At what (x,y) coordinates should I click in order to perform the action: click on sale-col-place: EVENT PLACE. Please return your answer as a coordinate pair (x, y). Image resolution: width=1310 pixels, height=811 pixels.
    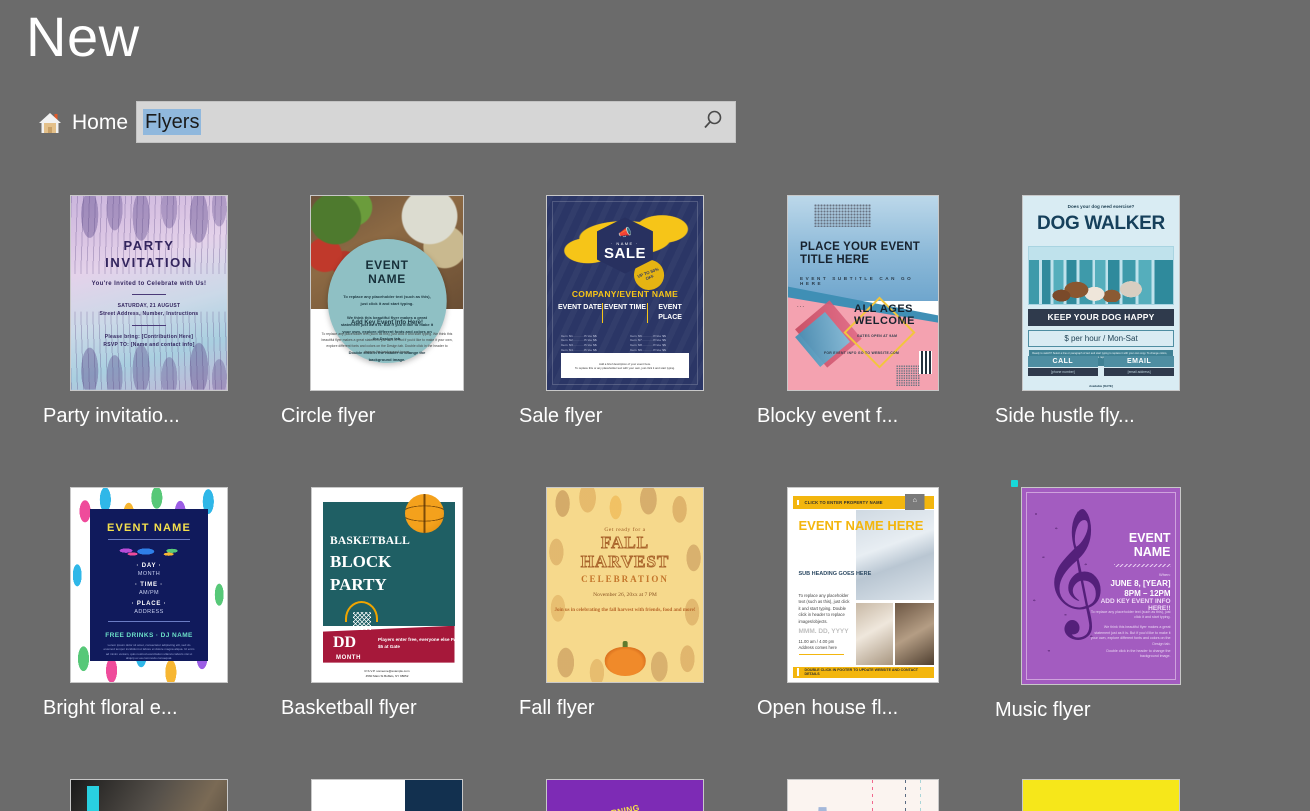
    Looking at the image, I should click on (669, 312).